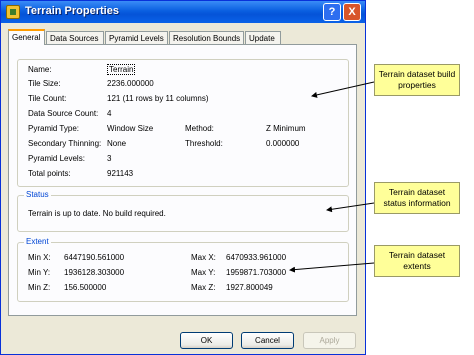  What do you see at coordinates (417, 80) in the screenshot?
I see `build-properties-callout: Terrain dataset build properties` at bounding box center [417, 80].